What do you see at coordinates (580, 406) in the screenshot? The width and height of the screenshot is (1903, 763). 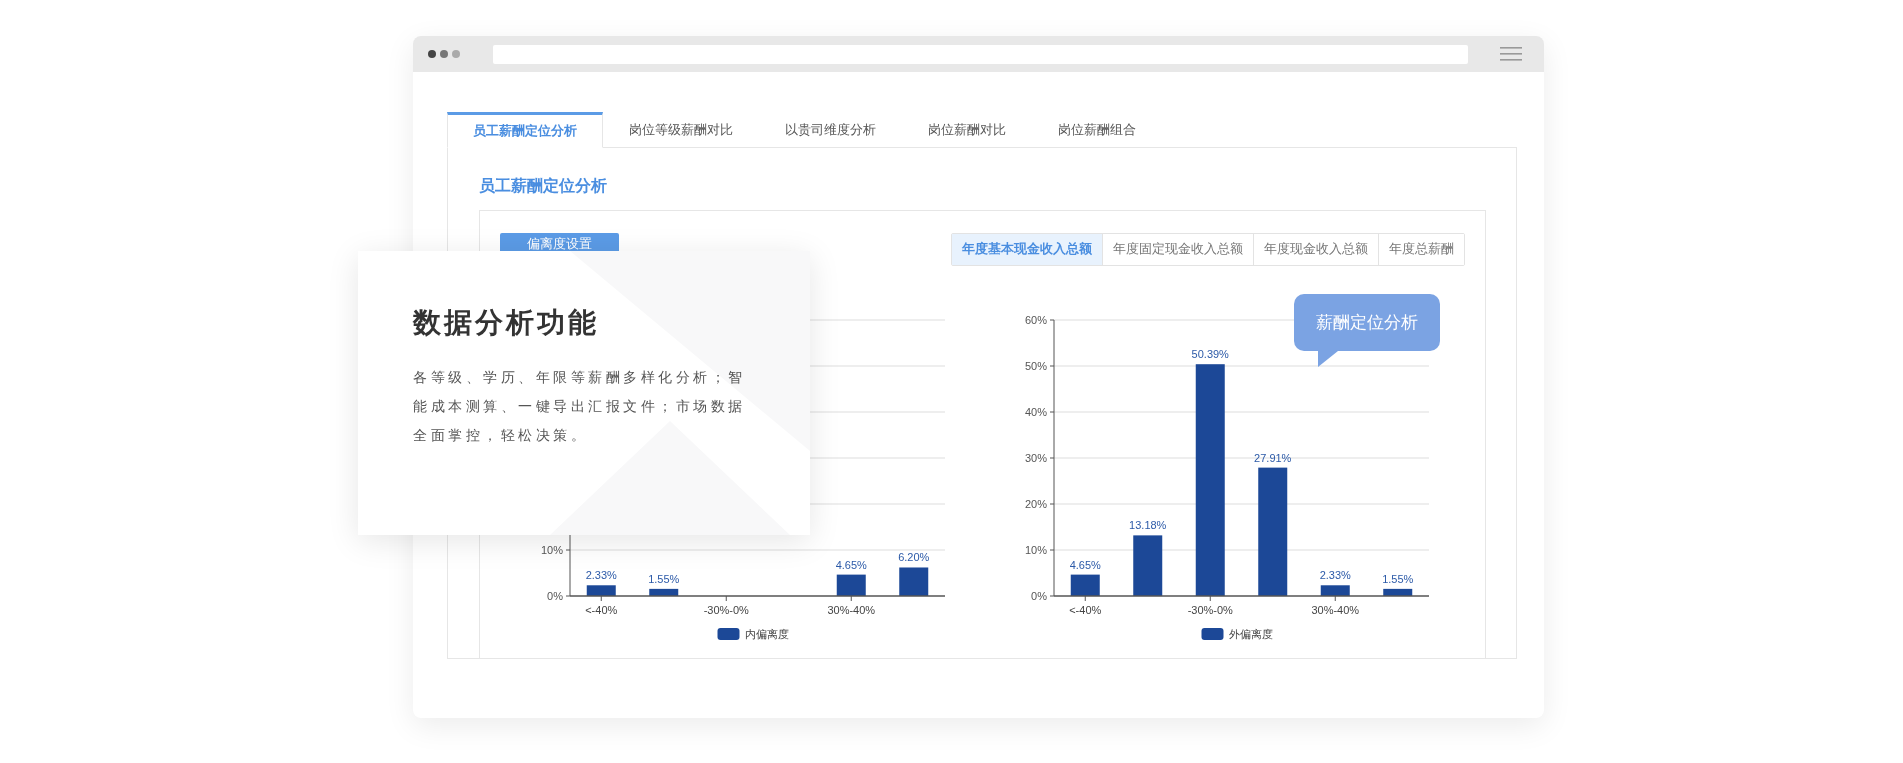 I see `card-description: 各等级、学历、年限等薪酬多样化分析；智能成本测算、一键导出汇报文件；市场数据全面掌控，轻松决策。` at bounding box center [580, 406].